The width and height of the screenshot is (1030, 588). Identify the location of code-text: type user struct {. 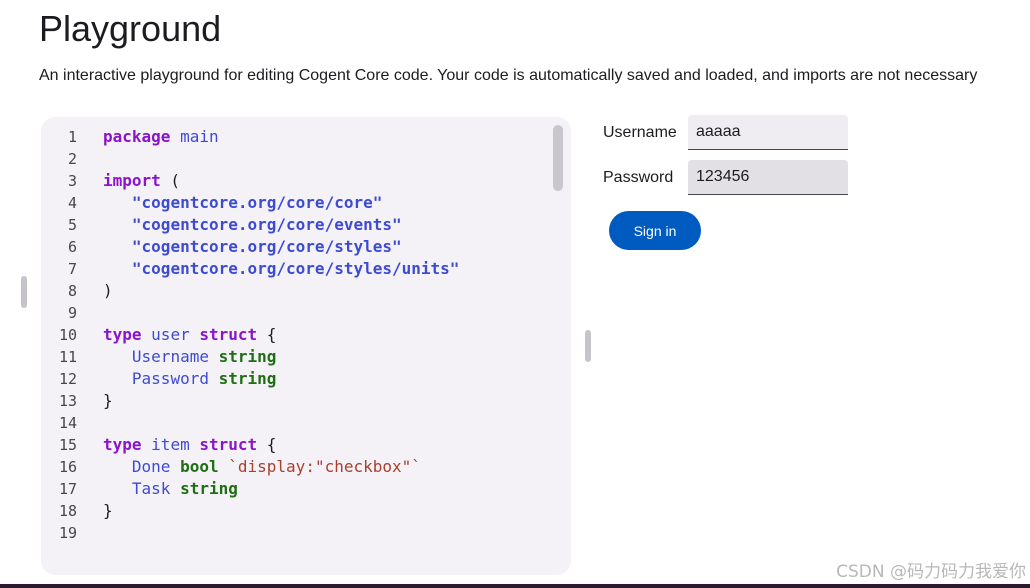
(189, 335).